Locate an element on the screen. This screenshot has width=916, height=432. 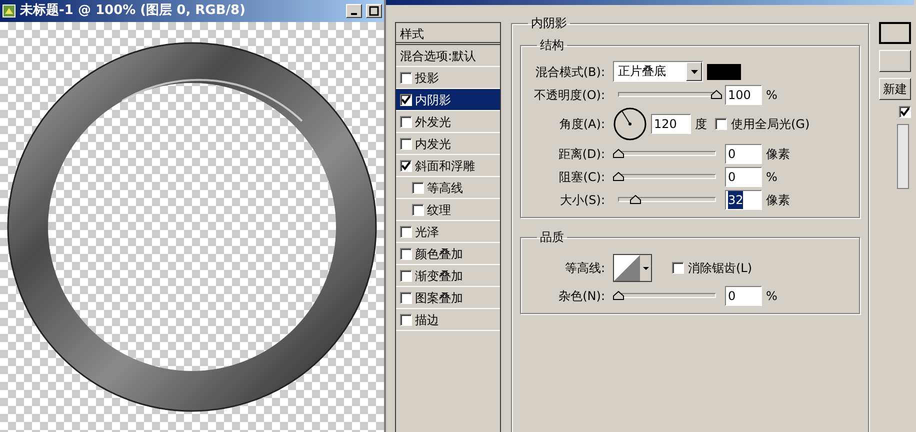
style-item: 描边 is located at coordinates (427, 319).